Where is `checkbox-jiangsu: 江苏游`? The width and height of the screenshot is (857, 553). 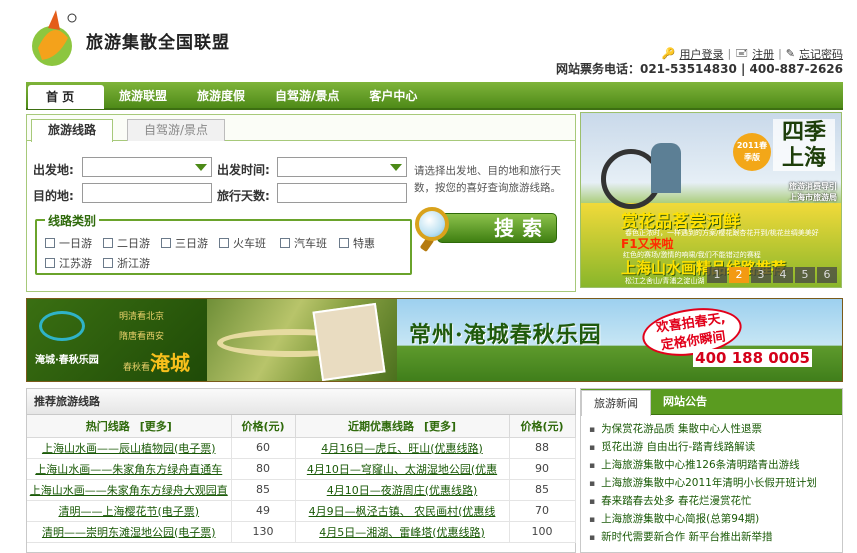
checkbox-jiangsu: 江苏游 is located at coordinates (68, 263).